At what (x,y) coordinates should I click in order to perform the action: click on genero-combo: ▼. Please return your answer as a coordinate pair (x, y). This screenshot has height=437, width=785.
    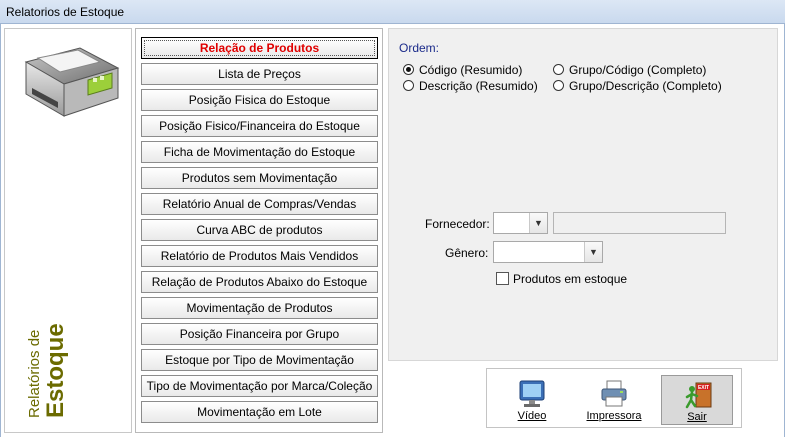
    Looking at the image, I should click on (548, 252).